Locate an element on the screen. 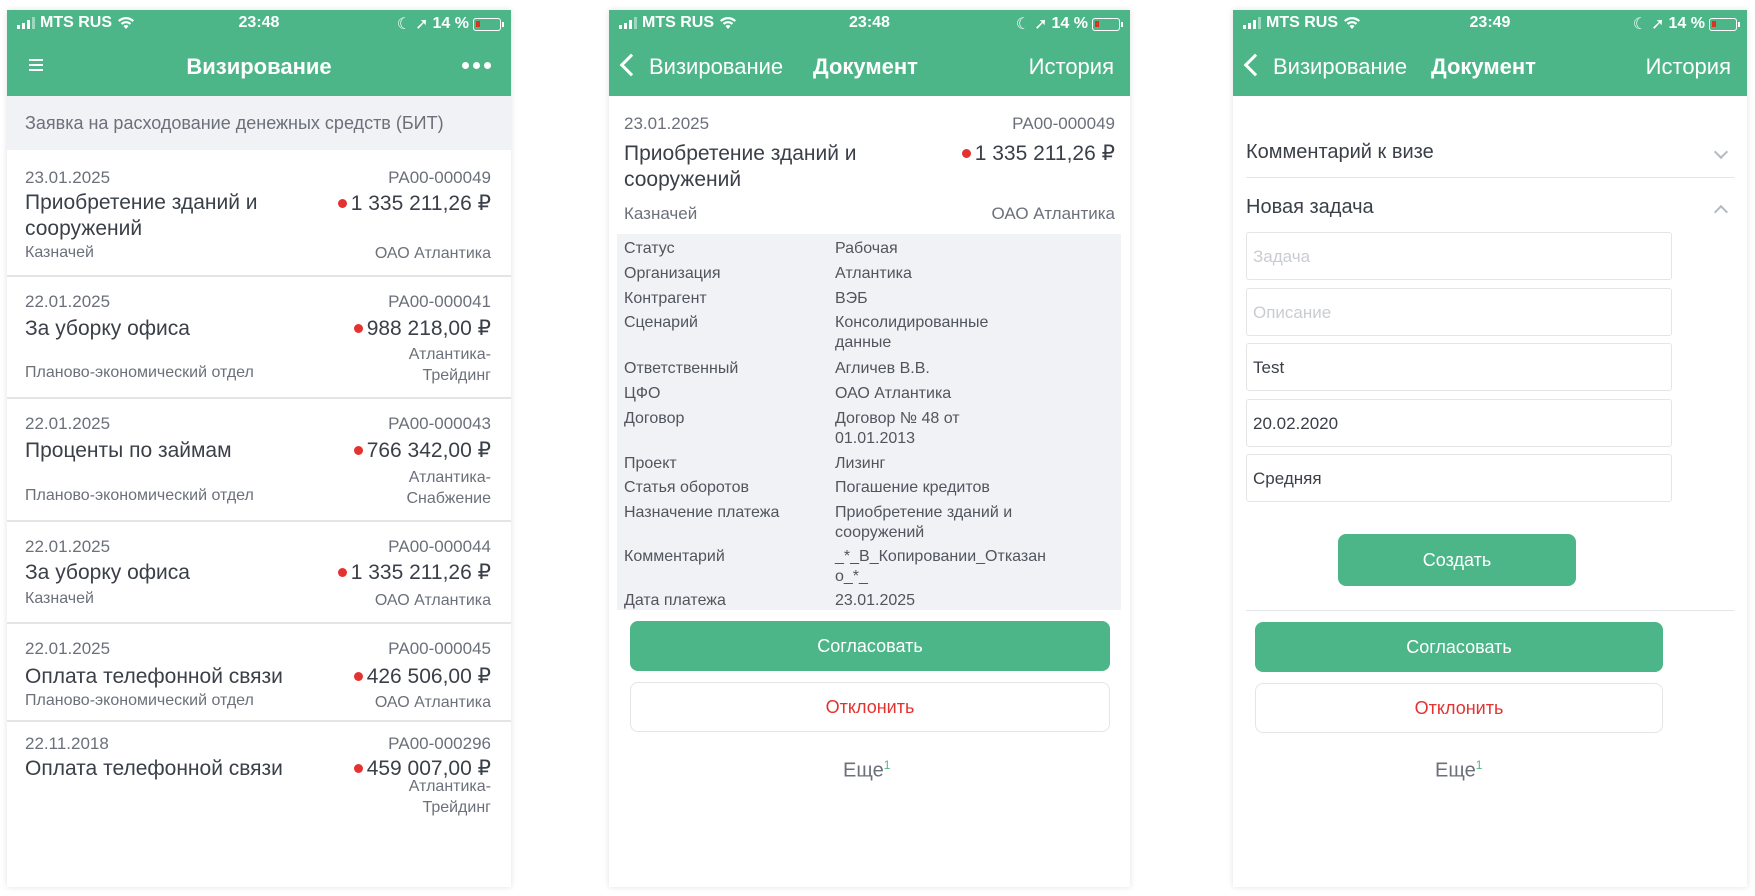  comment-section-label: Комментарий к визе is located at coordinates (1340, 152).